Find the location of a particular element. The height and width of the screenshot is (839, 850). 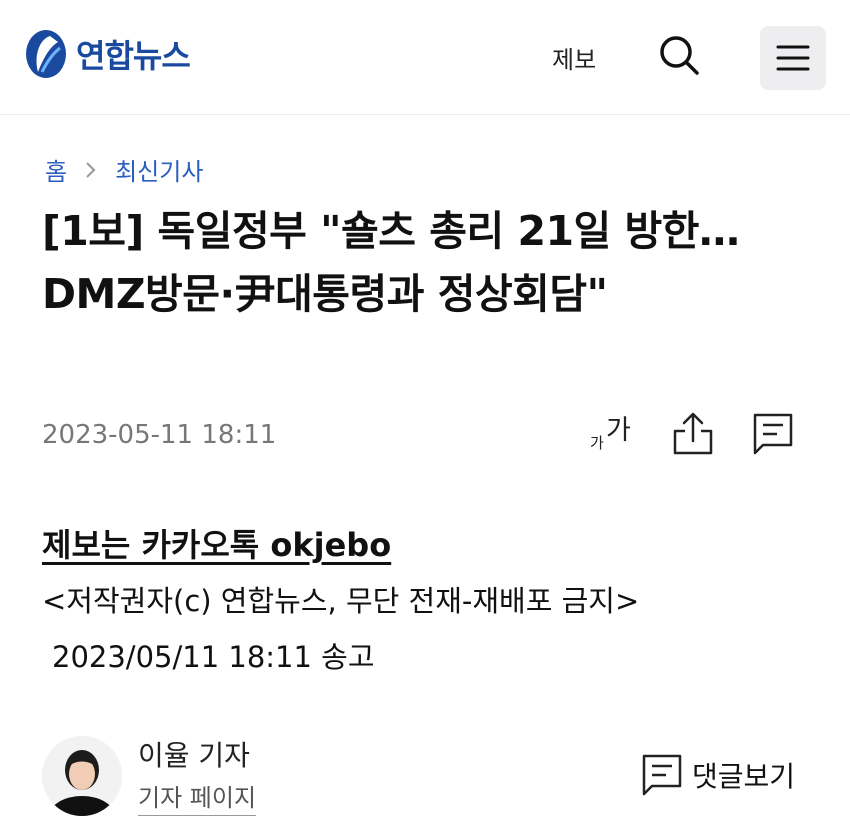

send-time: 2023/05/11 18:11 송고 is located at coordinates (213, 657).